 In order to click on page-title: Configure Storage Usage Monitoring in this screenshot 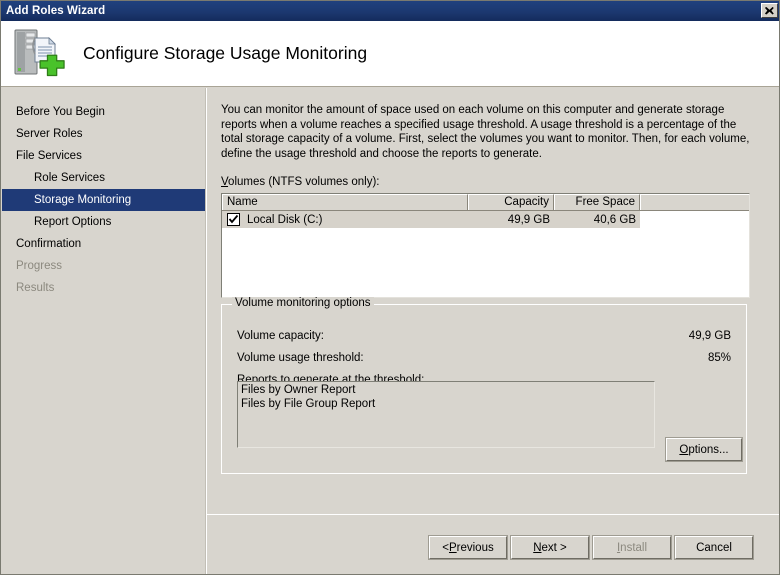, I will do `click(225, 53)`.